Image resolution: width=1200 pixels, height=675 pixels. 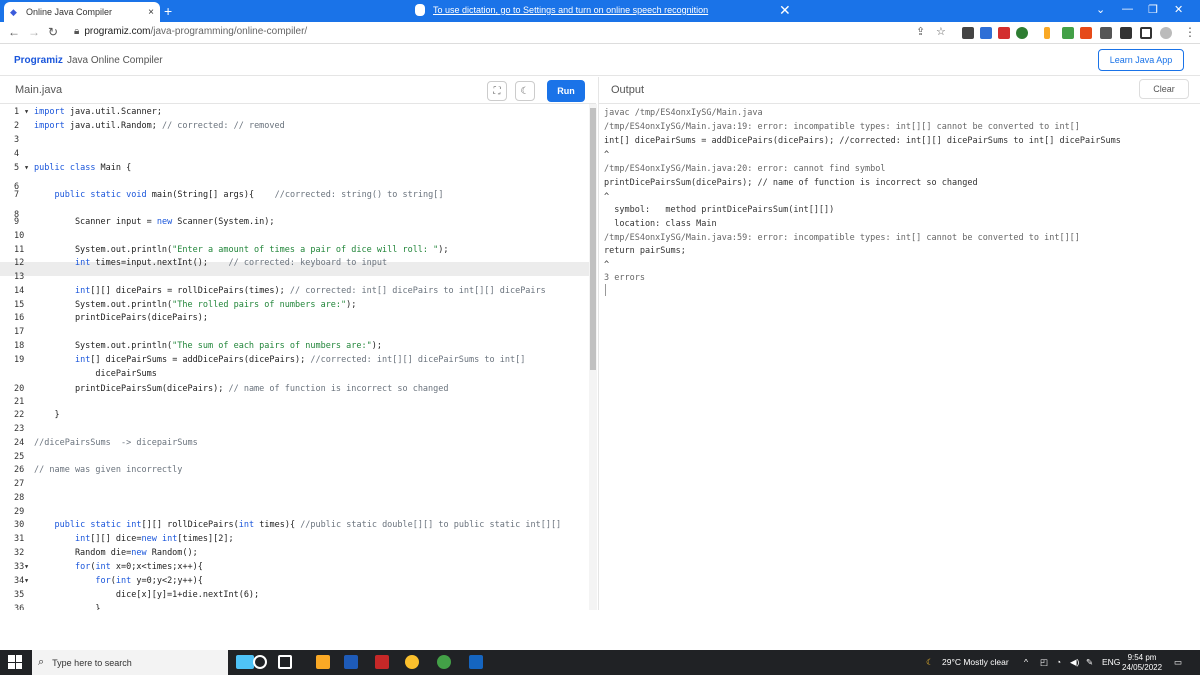 I want to click on line-number: 35, so click(x=19, y=595).